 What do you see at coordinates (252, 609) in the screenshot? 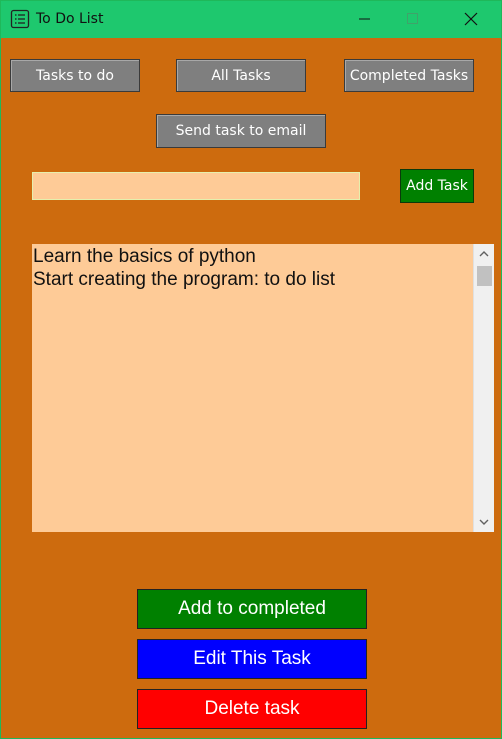
I see `add-to-completed-button: Add to completed` at bounding box center [252, 609].